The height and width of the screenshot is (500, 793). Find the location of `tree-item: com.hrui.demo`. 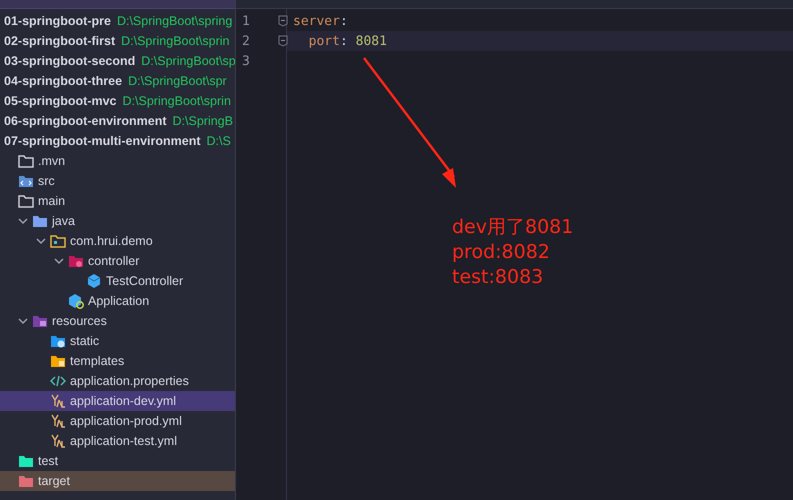

tree-item: com.hrui.demo is located at coordinates (117, 241).